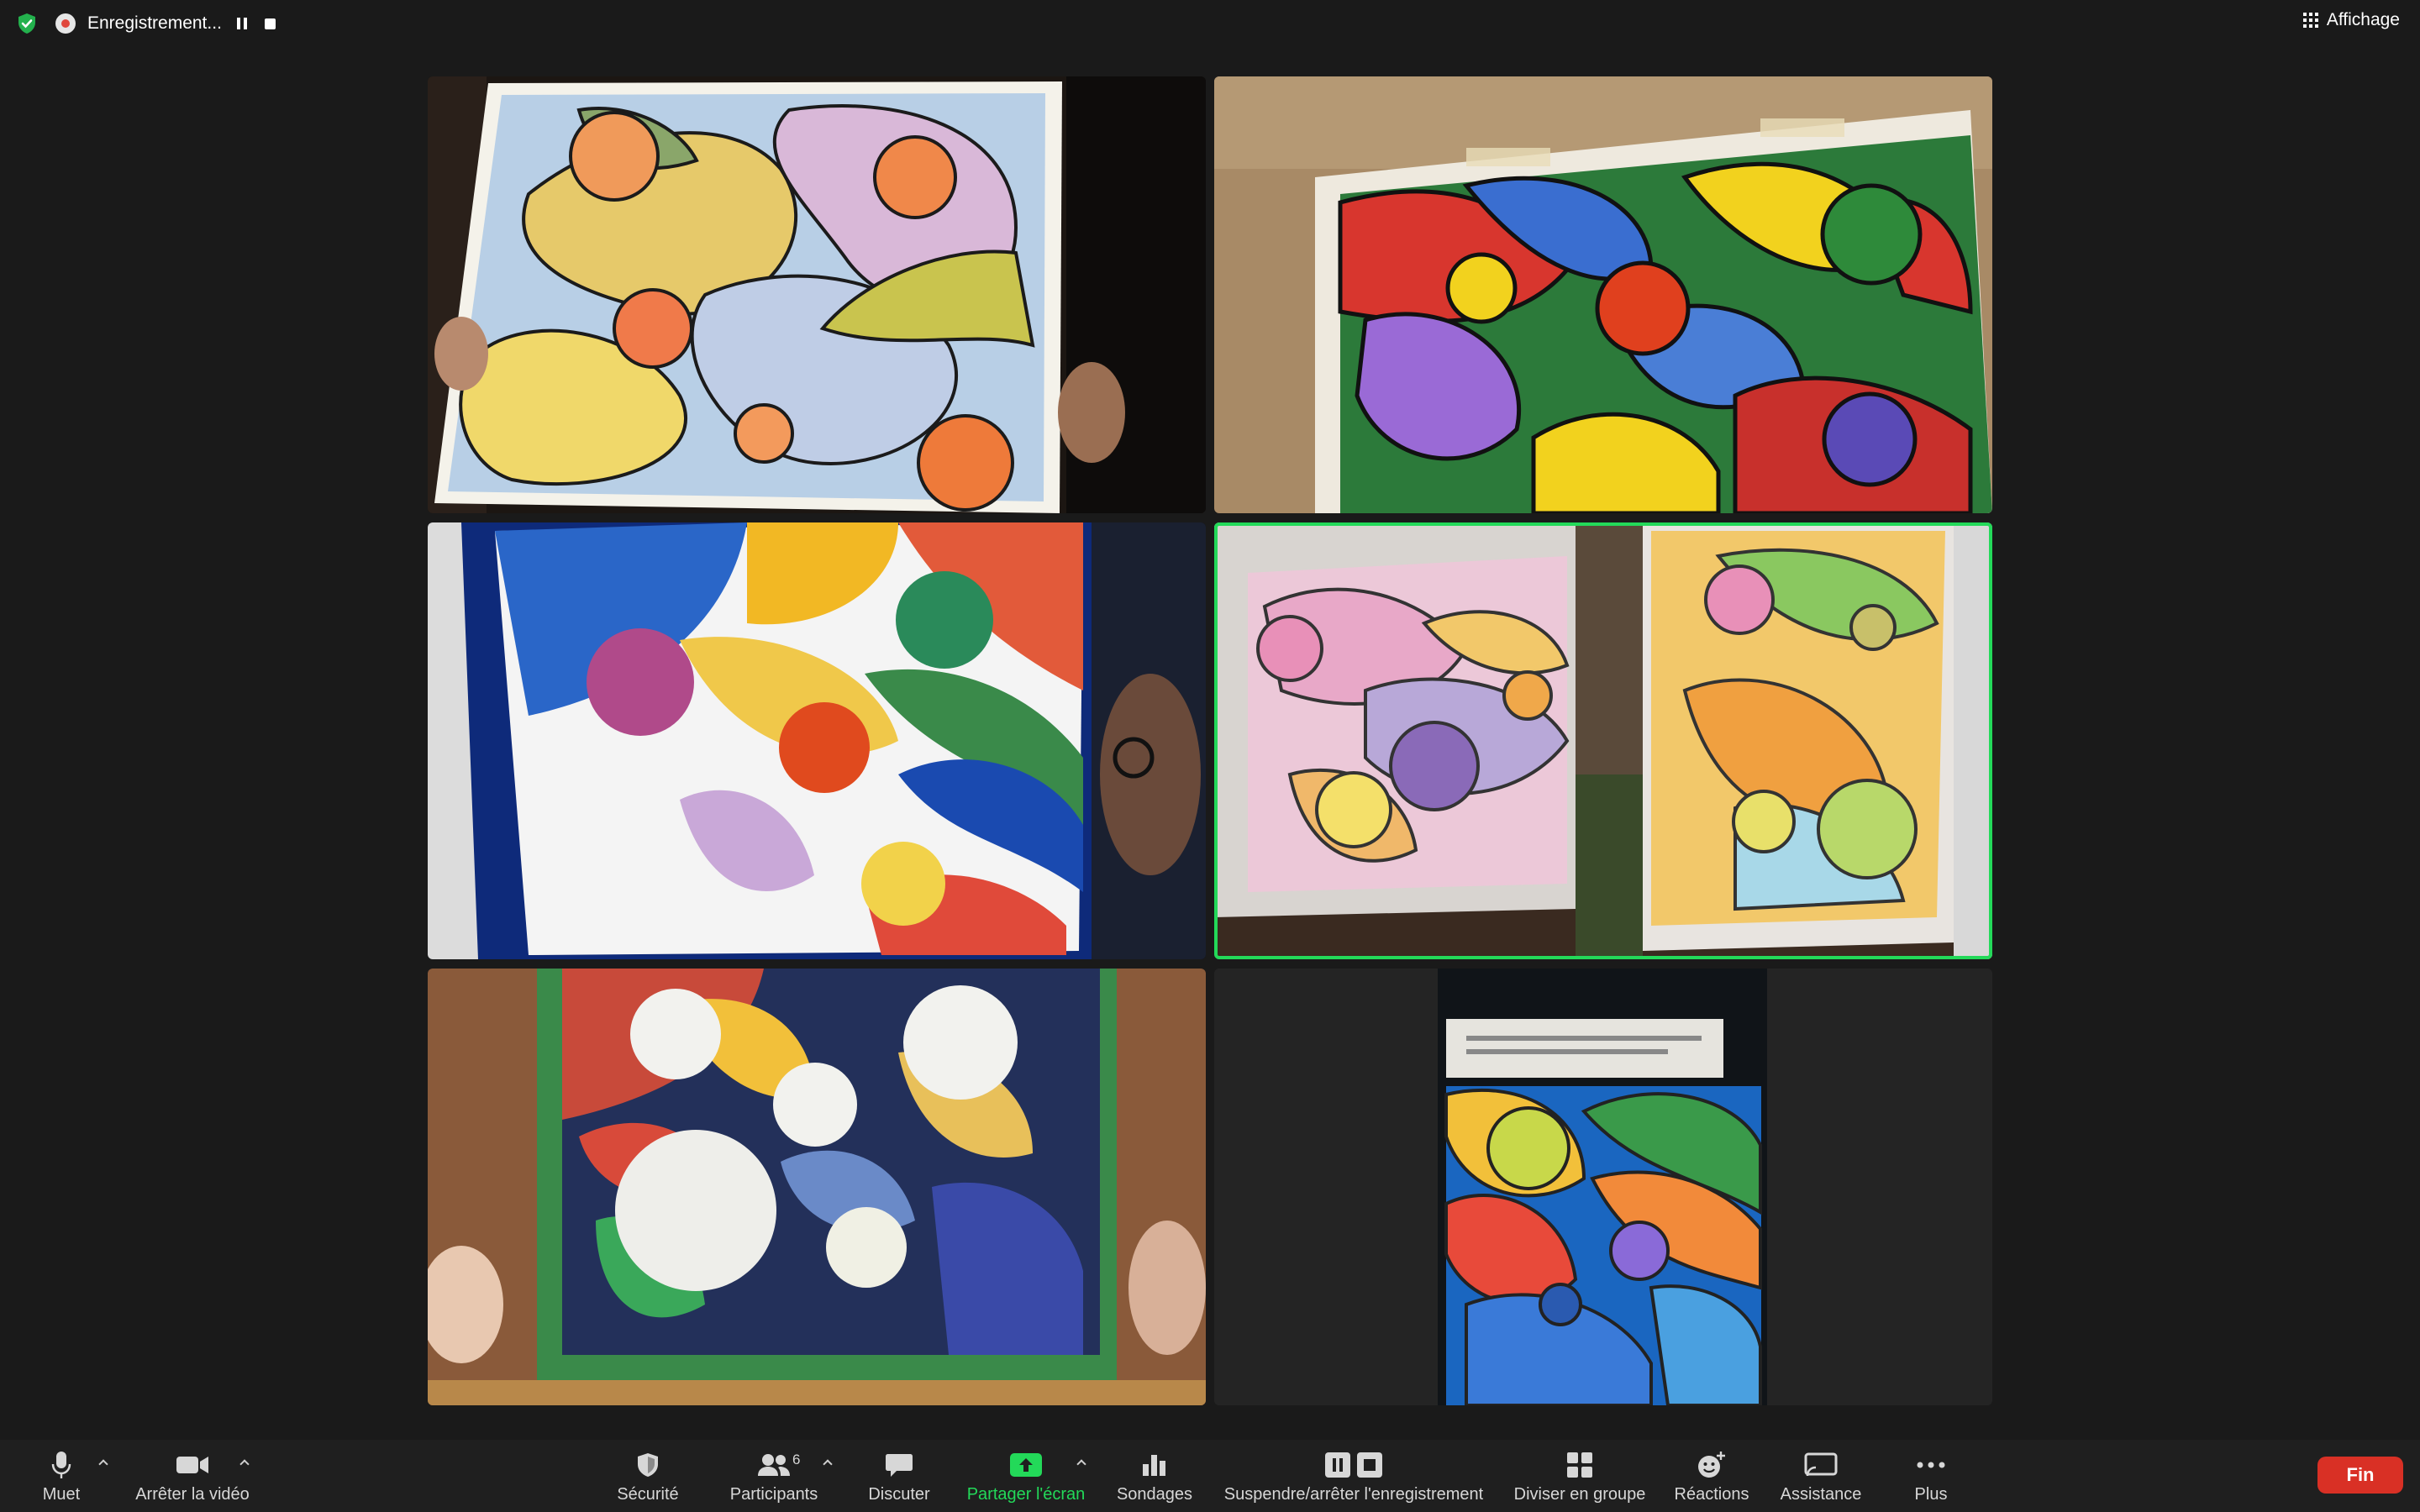 The height and width of the screenshot is (1512, 2420). Describe the element at coordinates (192, 1465) in the screenshot. I see `video-camera-icon` at that location.